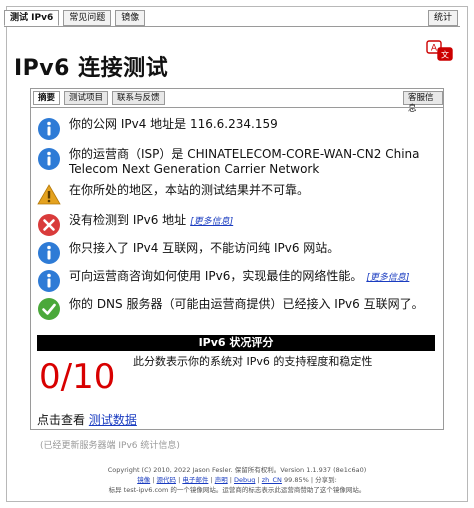 The height and width of the screenshot is (508, 474). I want to click on panel-divider, so click(237, 107).